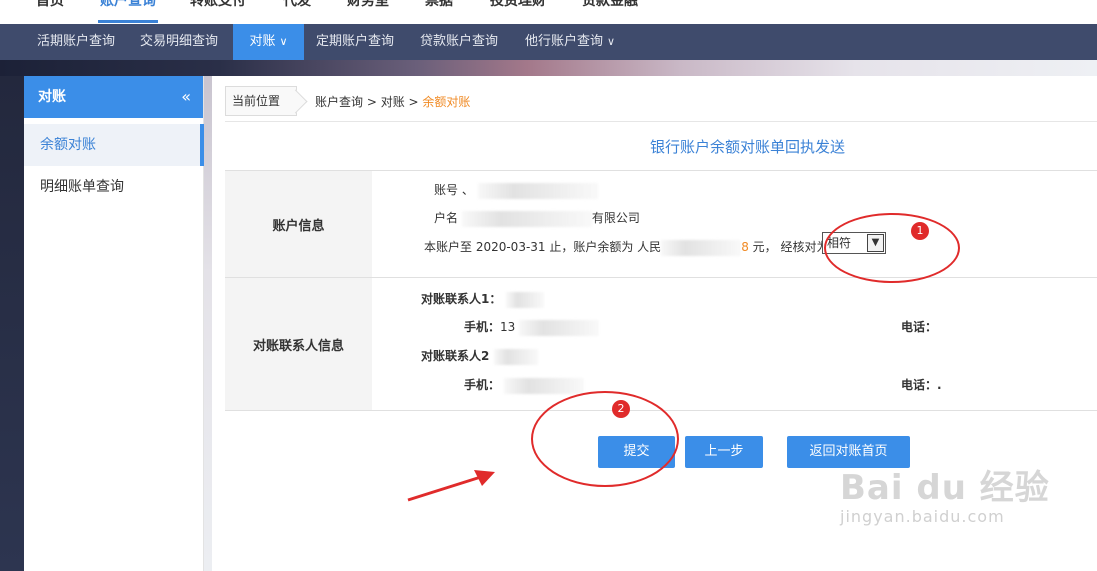  What do you see at coordinates (526, 218) in the screenshot?
I see `redacted-account-name` at bounding box center [526, 218].